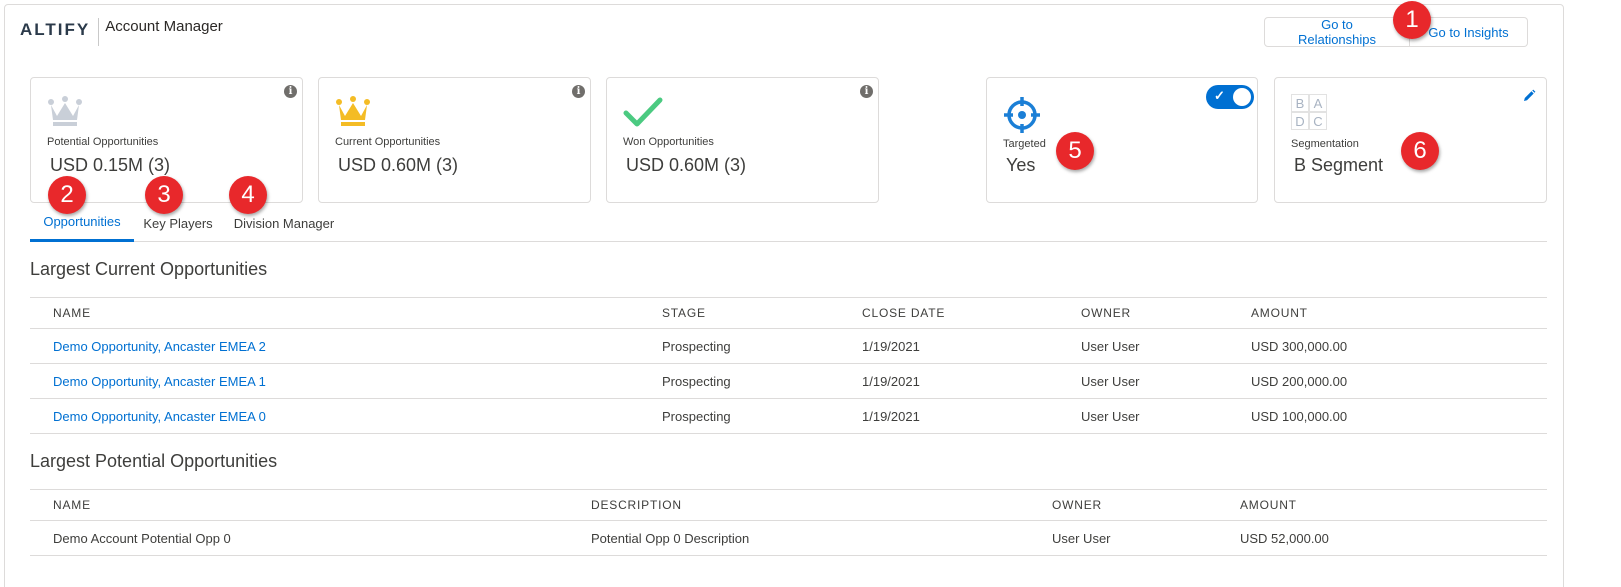  What do you see at coordinates (1299, 381) in the screenshot?
I see `amount-cell: USD 200,000.00` at bounding box center [1299, 381].